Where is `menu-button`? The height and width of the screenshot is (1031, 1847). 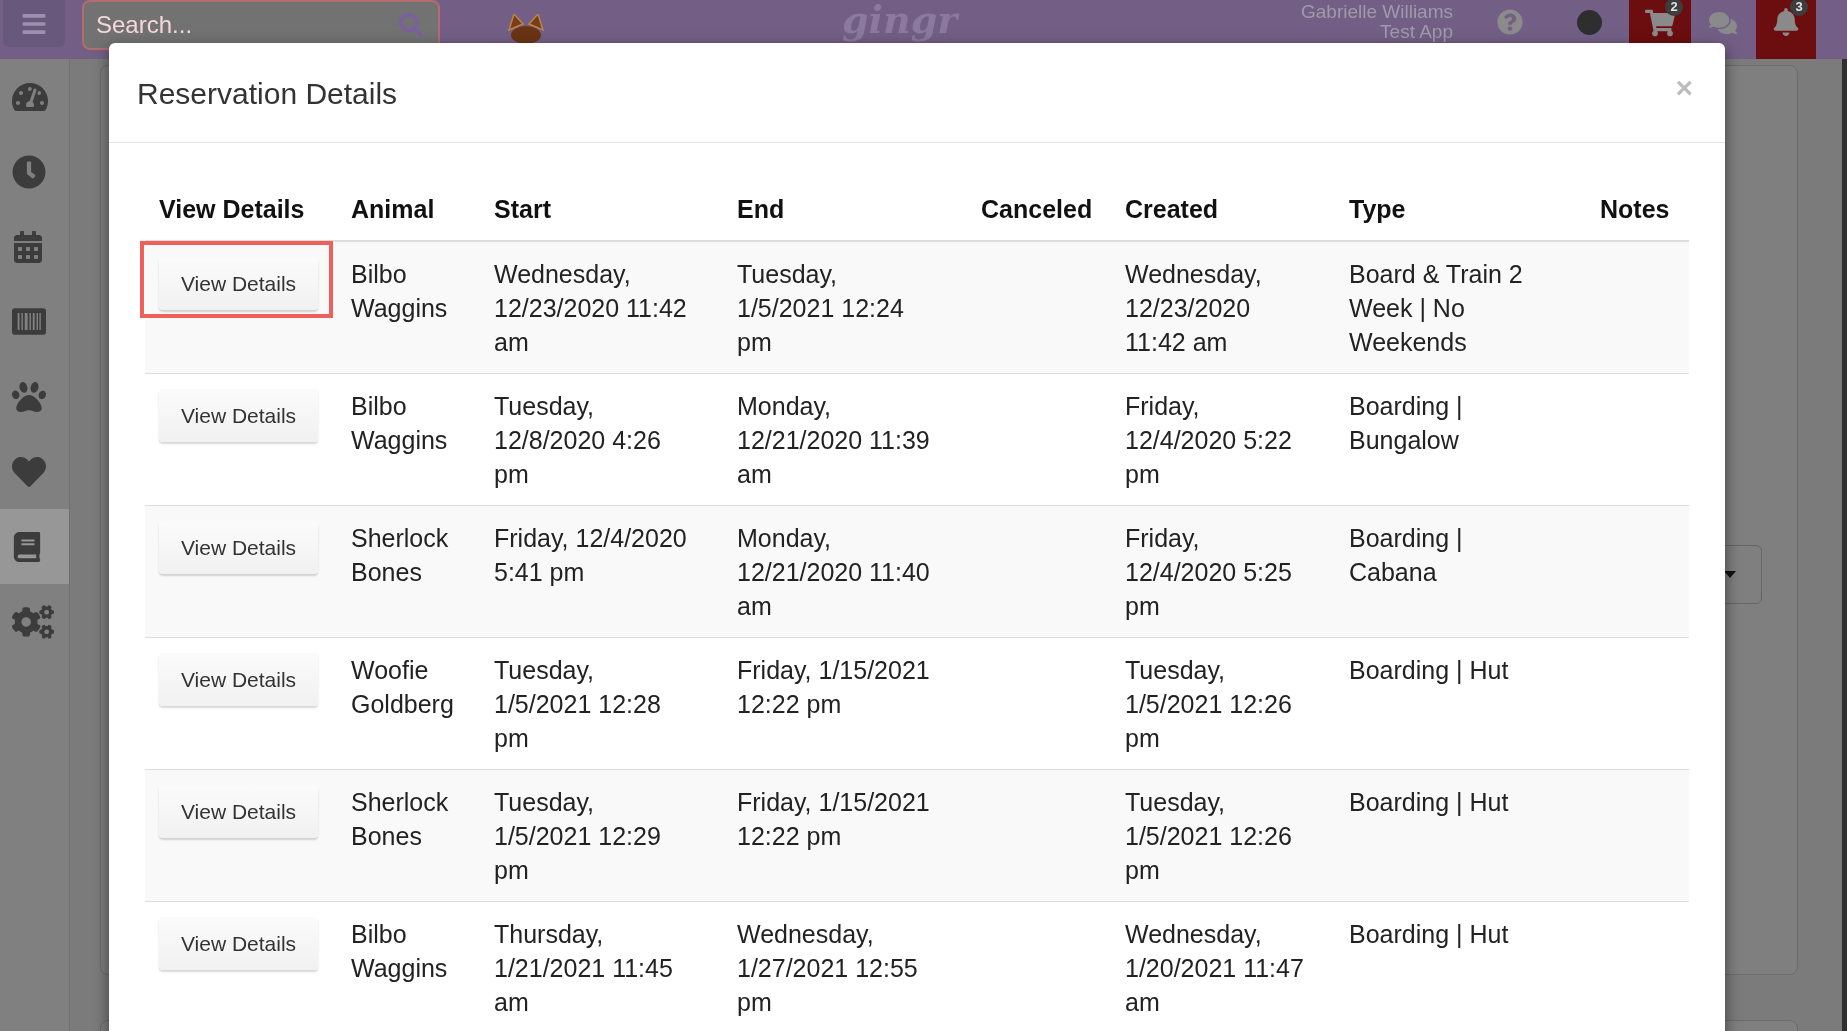 menu-button is located at coordinates (34, 23).